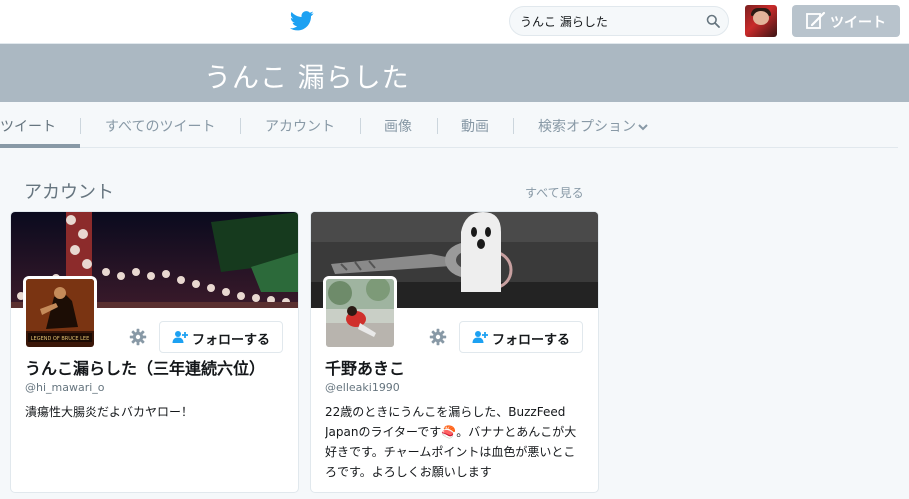  Describe the element at coordinates (109, 412) in the screenshot. I see `account-bio-text: 潰瘍性大腸炎だよバカヤロー！` at that location.